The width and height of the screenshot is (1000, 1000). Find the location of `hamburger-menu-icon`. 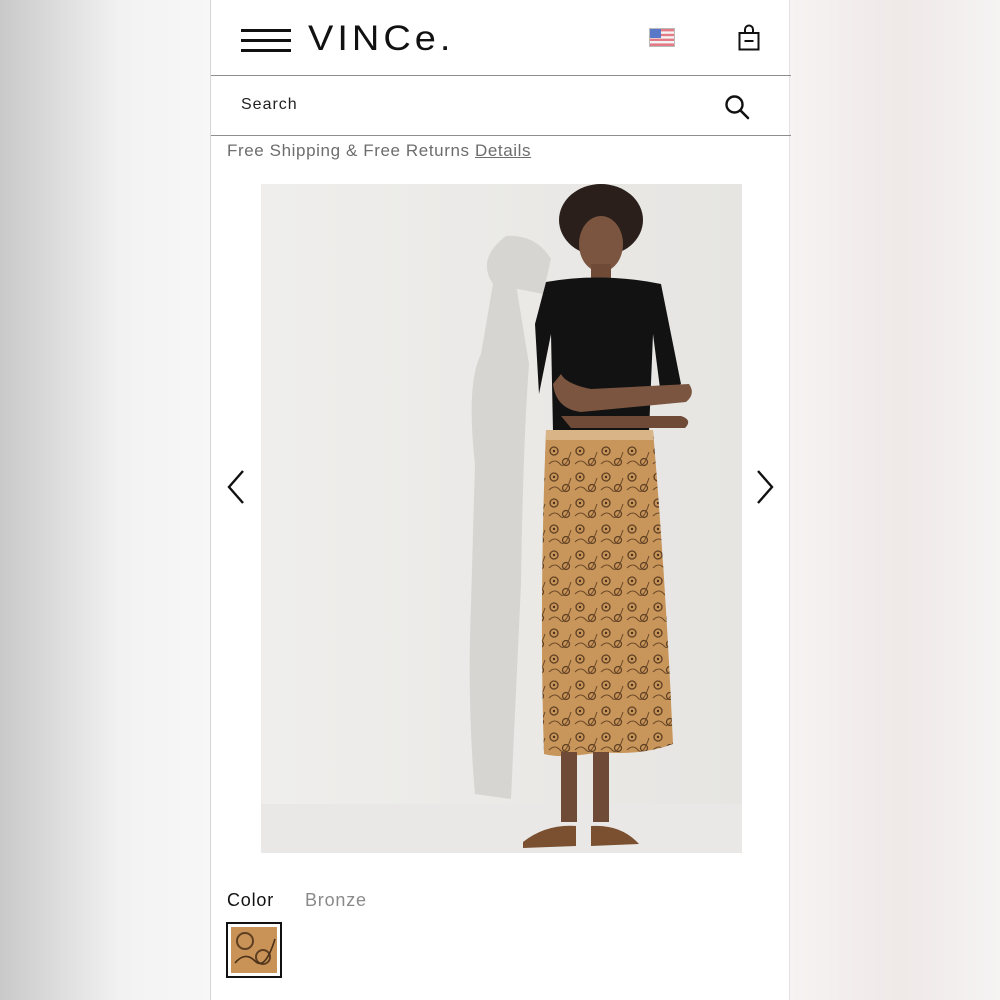

hamburger-menu-icon is located at coordinates (266, 41).